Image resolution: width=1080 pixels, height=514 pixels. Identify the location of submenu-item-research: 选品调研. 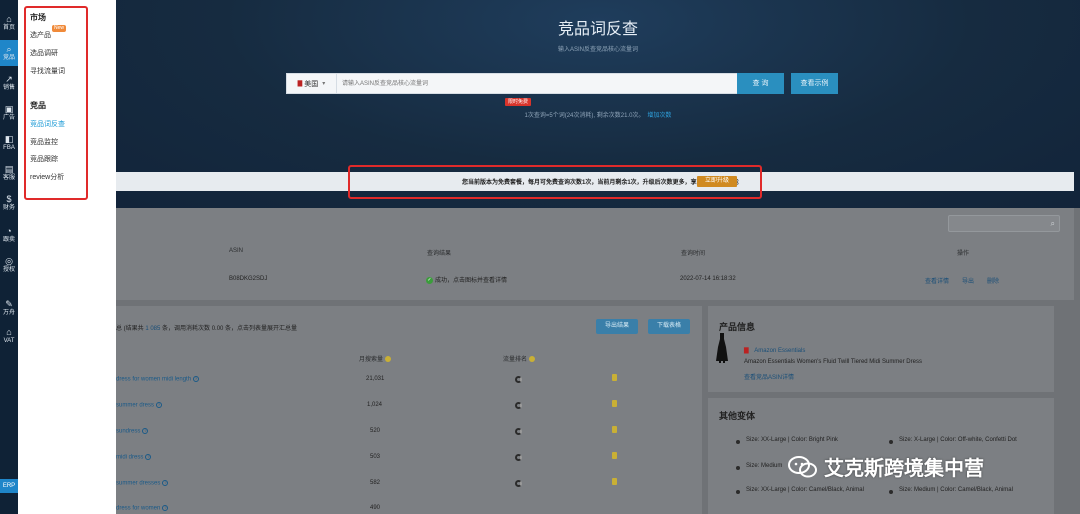
(44, 53).